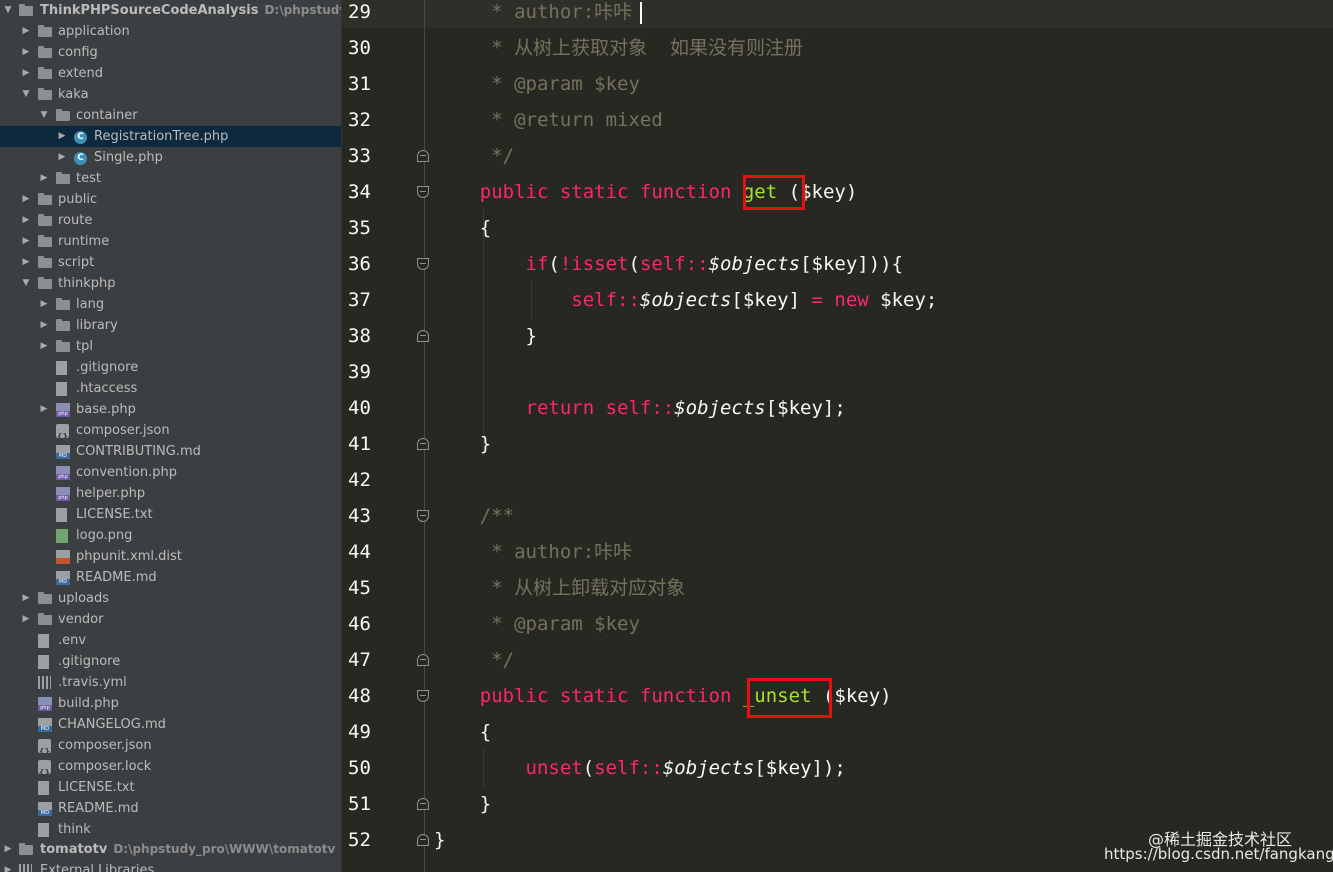 The image size is (1333, 872). Describe the element at coordinates (685, 306) in the screenshot. I see `code-line: self::$objects[$key] = new $key;` at that location.